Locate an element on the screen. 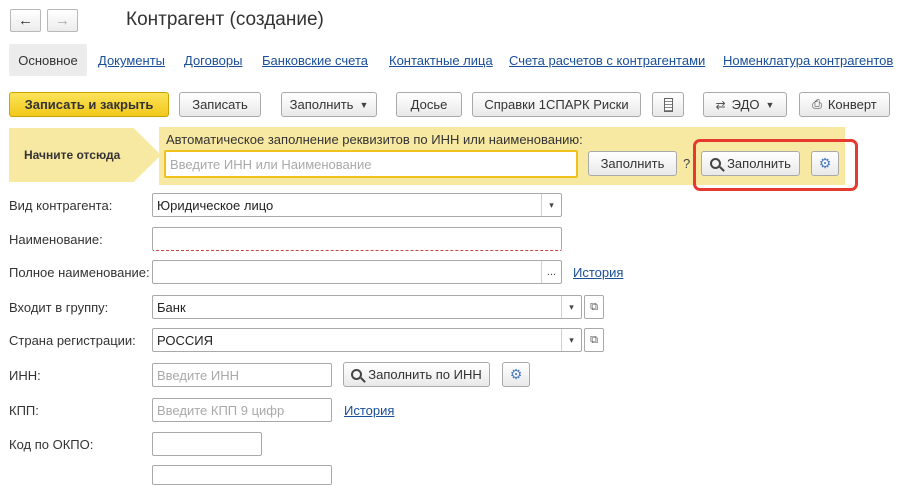 The width and height of the screenshot is (901, 485). inn-placeholder: Введите ИНН is located at coordinates (198, 375).